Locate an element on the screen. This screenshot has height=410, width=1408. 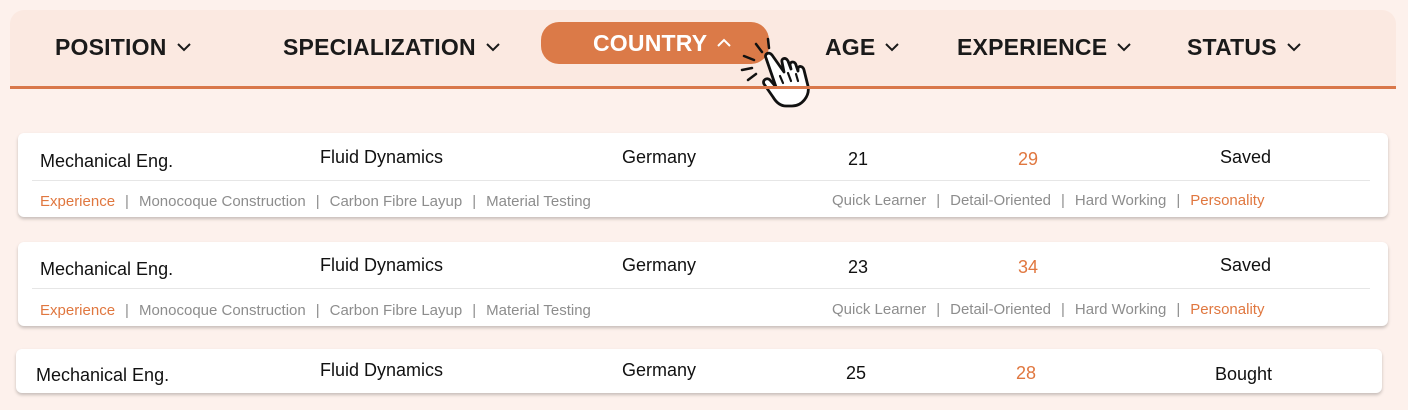
filter-country: COUNTRY is located at coordinates (655, 43).